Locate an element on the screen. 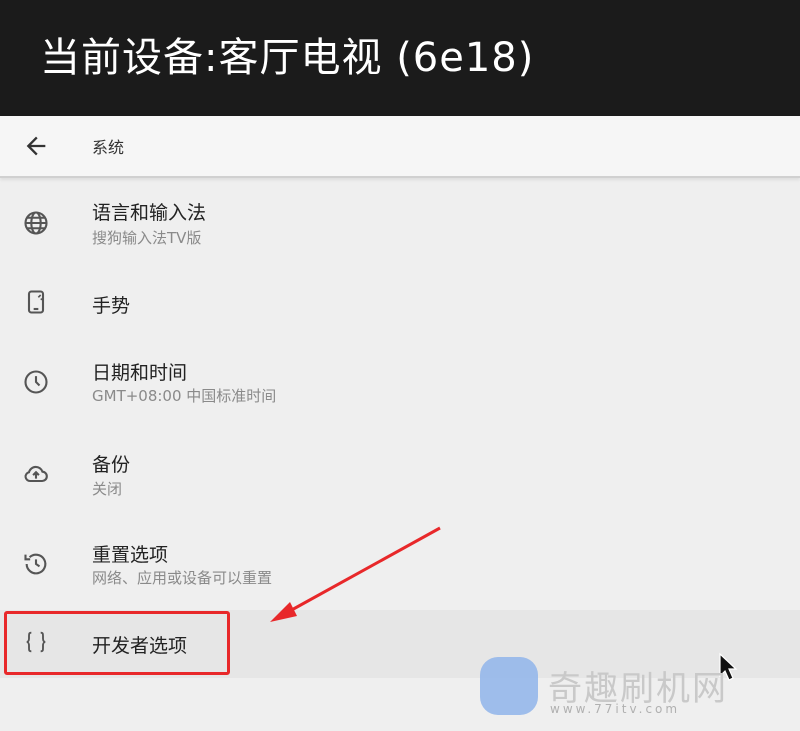 The image size is (800, 731). item-subtitle: 关闭 is located at coordinates (107, 489).